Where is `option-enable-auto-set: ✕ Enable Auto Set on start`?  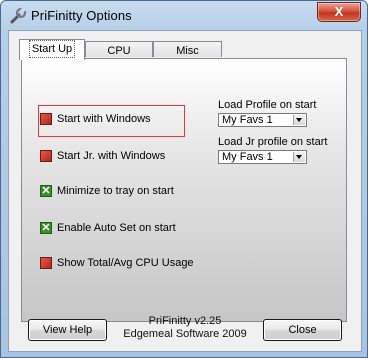 option-enable-auto-set: ✕ Enable Auto Set on start is located at coordinates (108, 228).